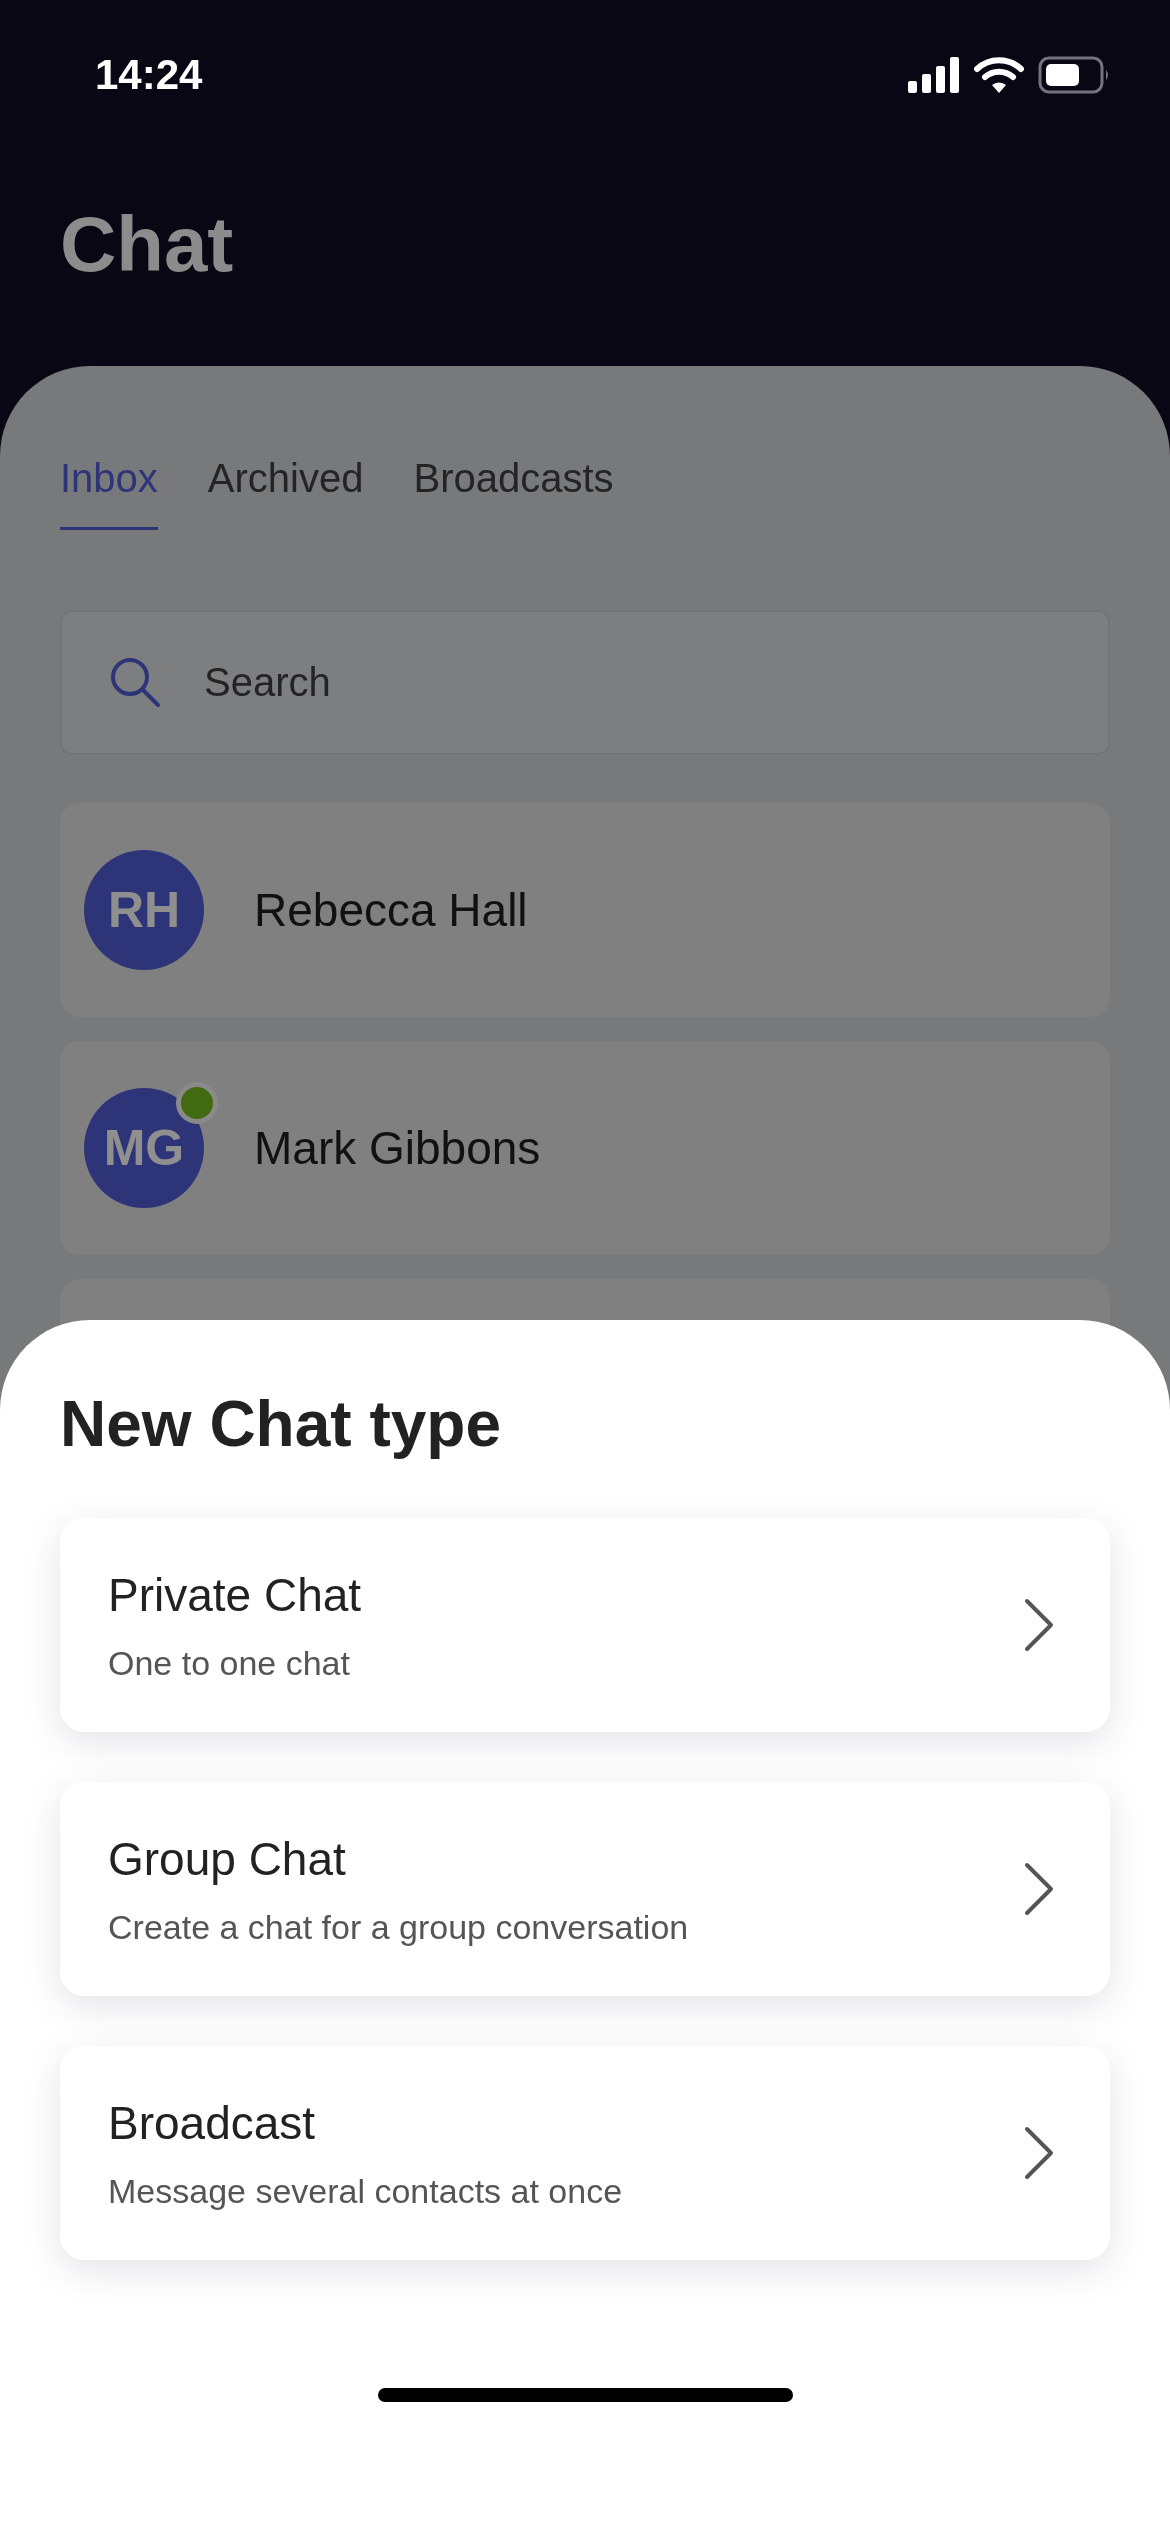 This screenshot has height=2532, width=1170. Describe the element at coordinates (365, 2191) in the screenshot. I see `option-subtitle: Message several contacts at once` at that location.